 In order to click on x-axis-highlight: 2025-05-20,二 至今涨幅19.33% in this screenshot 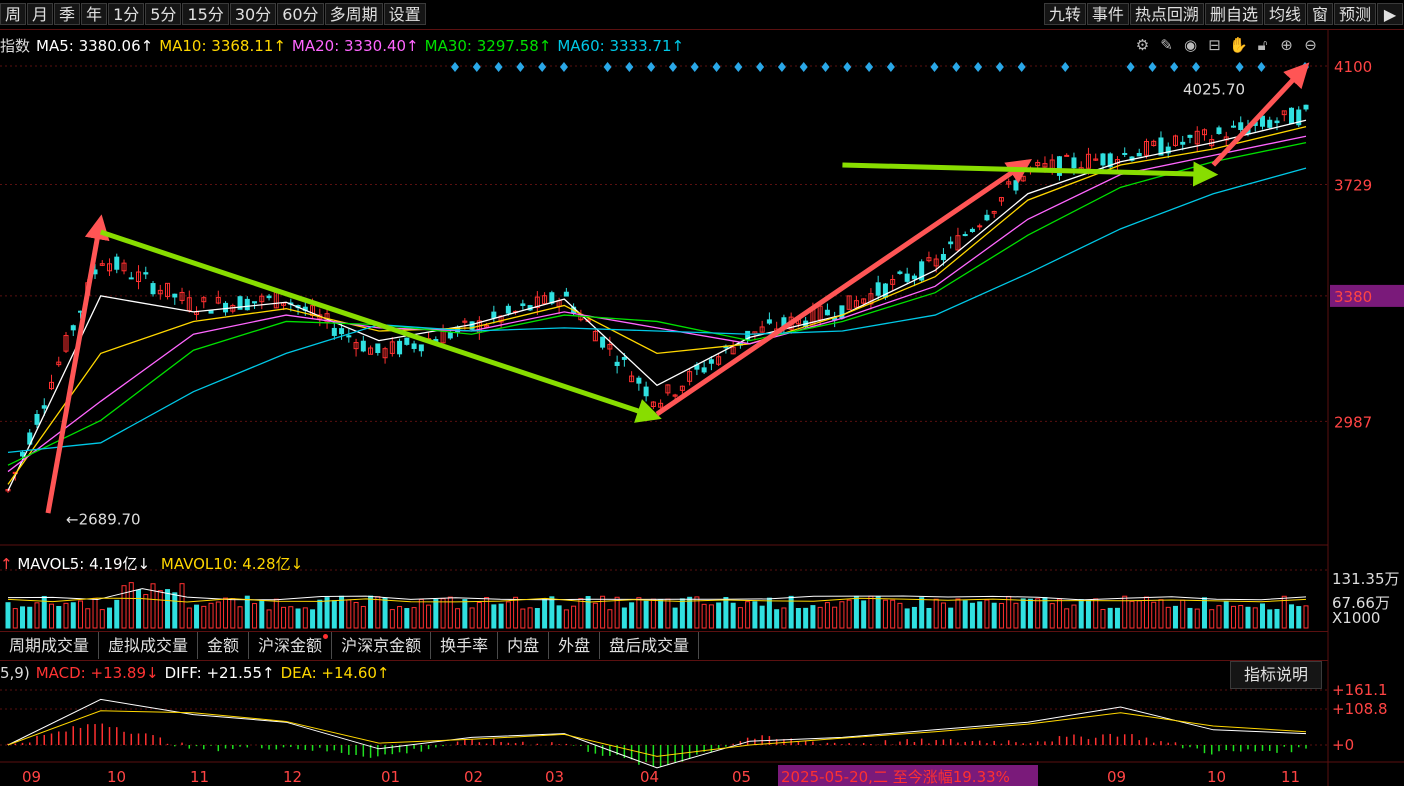, I will do `click(895, 777)`.